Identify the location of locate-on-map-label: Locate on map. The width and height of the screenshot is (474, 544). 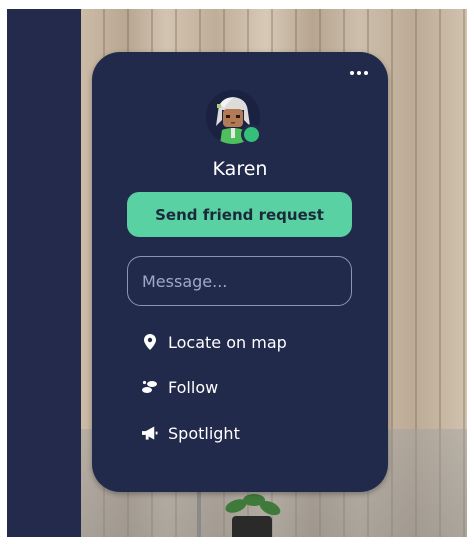
(227, 342).